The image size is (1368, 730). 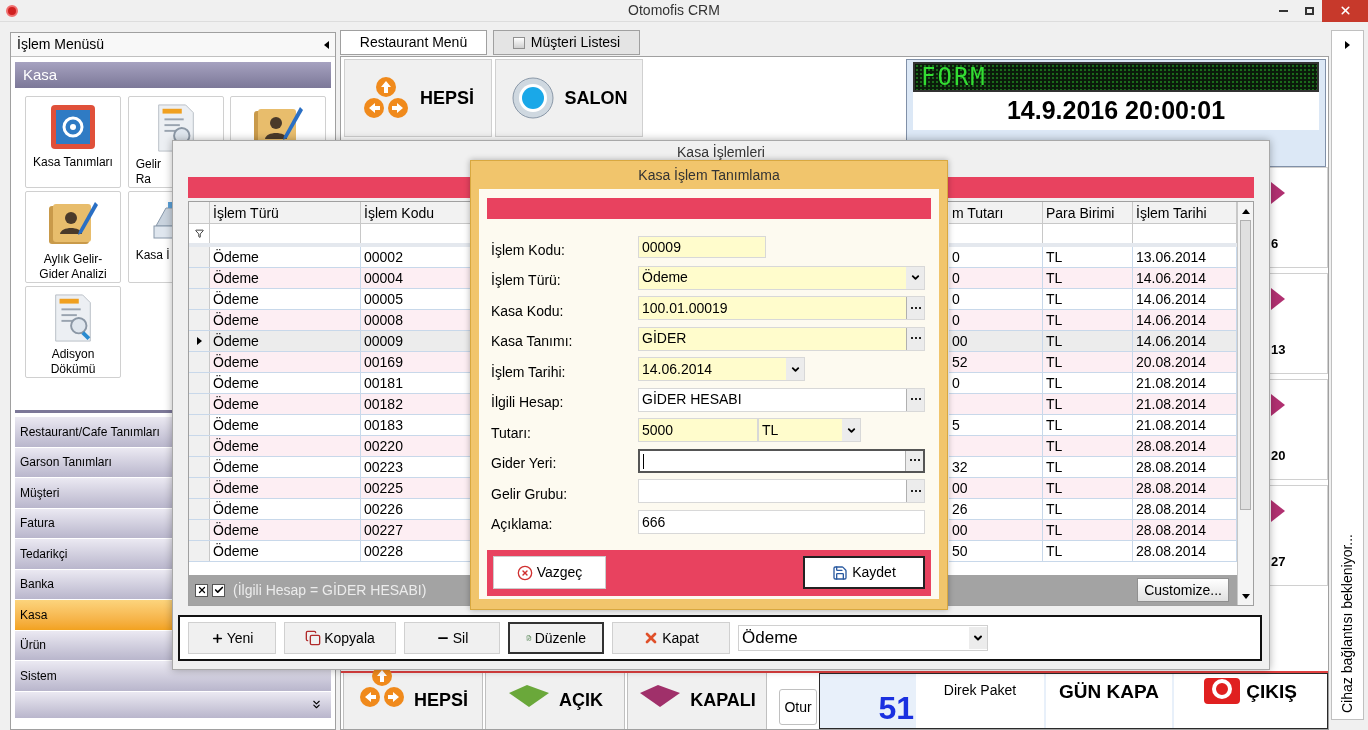 I want to click on field-label: Kasa Tanımı:, so click(x=532, y=341).